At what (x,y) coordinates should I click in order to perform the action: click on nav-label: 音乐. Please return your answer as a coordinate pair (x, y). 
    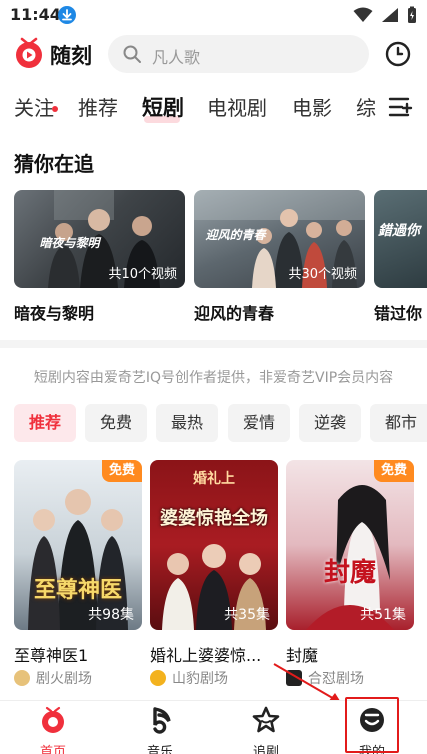
    Looking at the image, I should click on (159, 749).